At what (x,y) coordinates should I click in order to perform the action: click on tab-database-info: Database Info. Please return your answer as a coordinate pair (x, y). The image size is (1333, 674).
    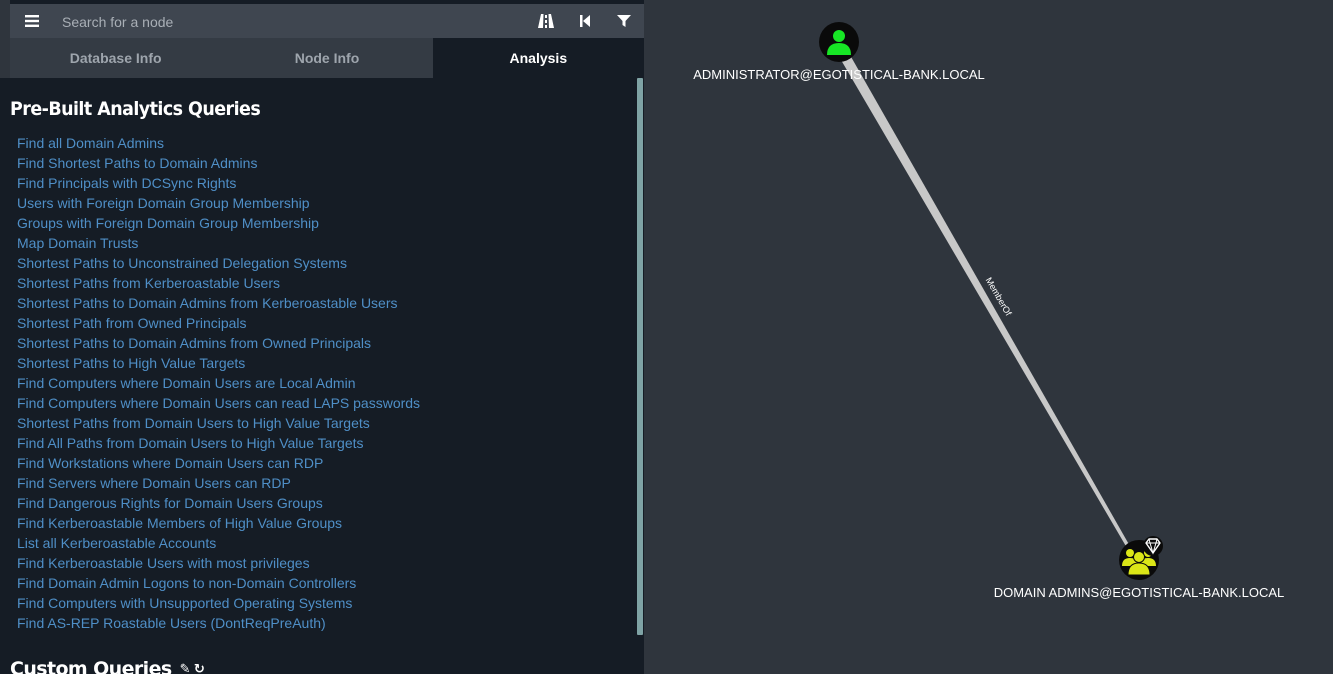
    Looking at the image, I should click on (115, 58).